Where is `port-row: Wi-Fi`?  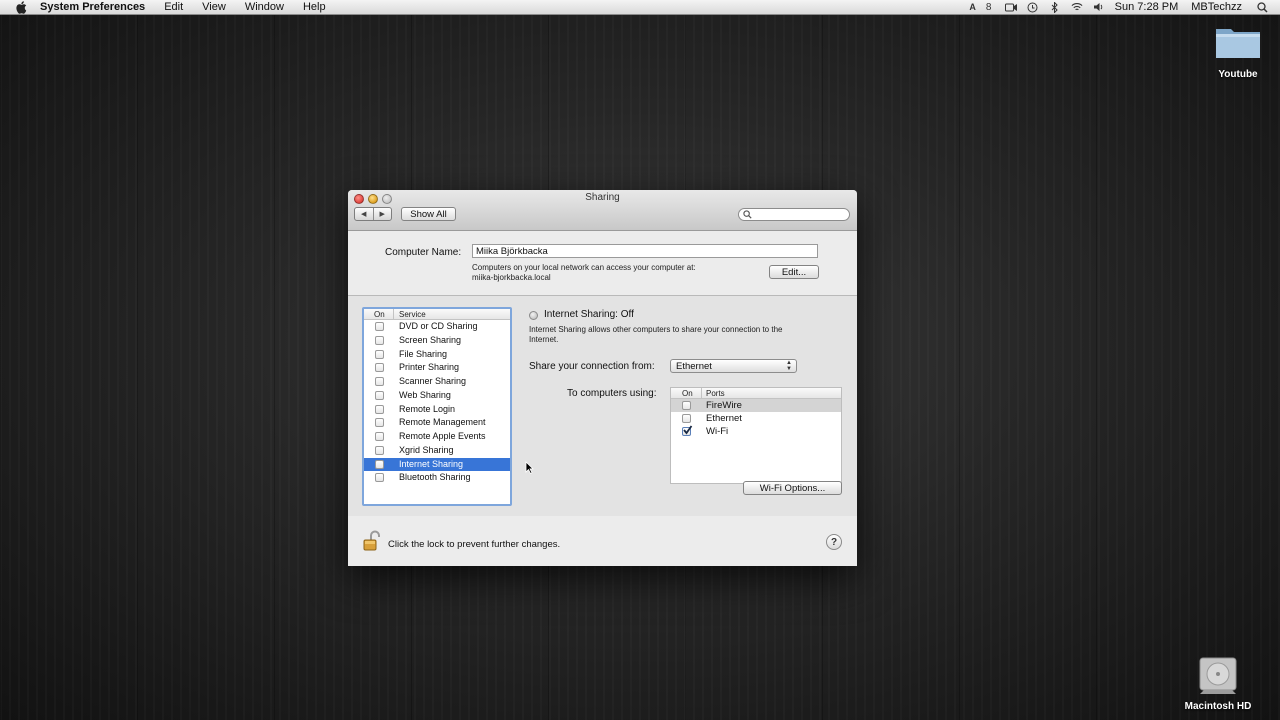 port-row: Wi-Fi is located at coordinates (756, 431).